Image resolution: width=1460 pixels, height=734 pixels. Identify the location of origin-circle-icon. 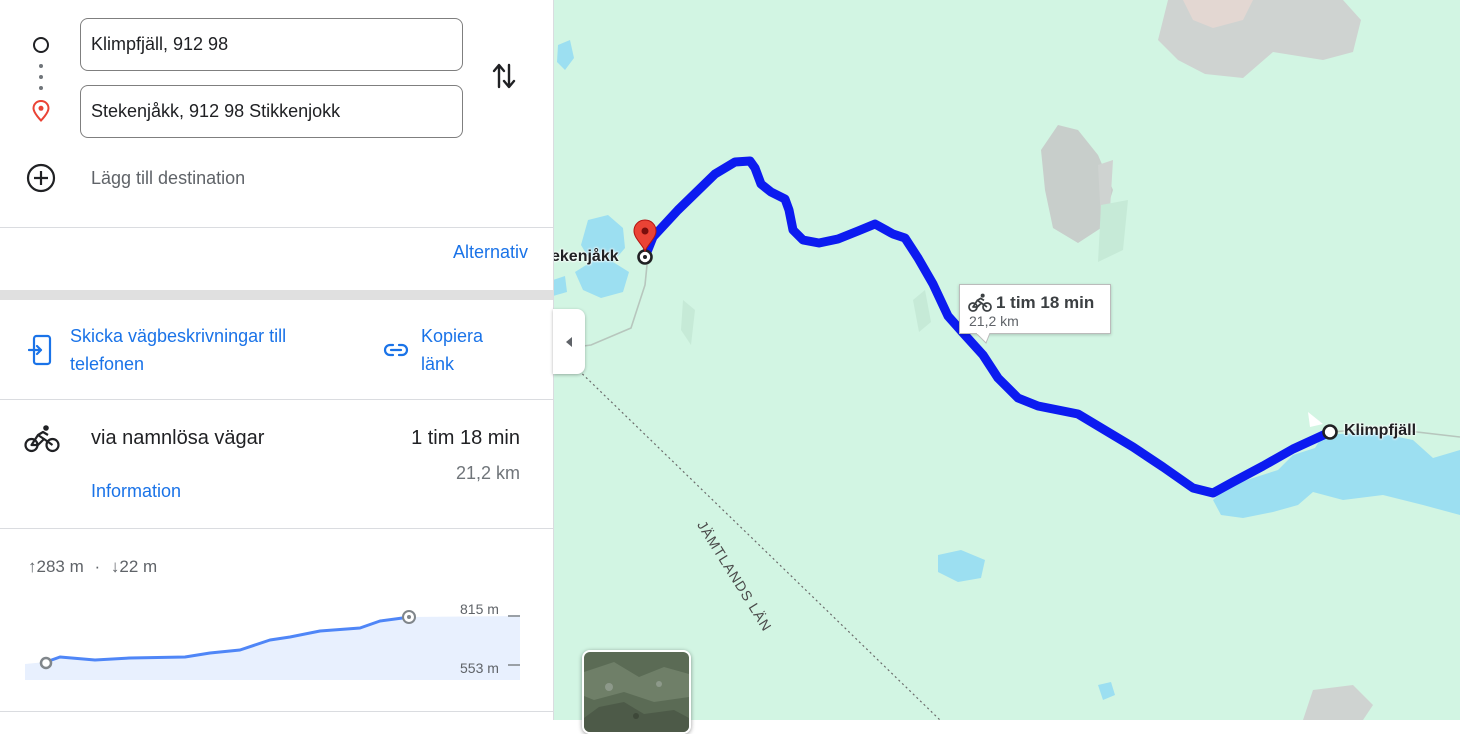
(41, 45).